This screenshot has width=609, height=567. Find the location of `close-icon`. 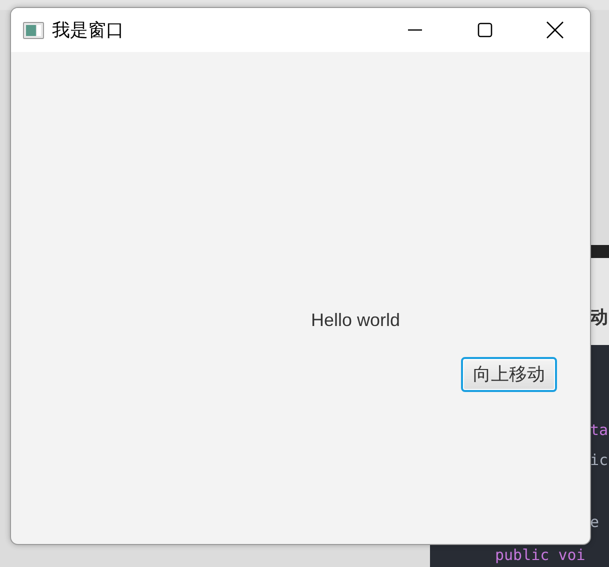

close-icon is located at coordinates (555, 30).